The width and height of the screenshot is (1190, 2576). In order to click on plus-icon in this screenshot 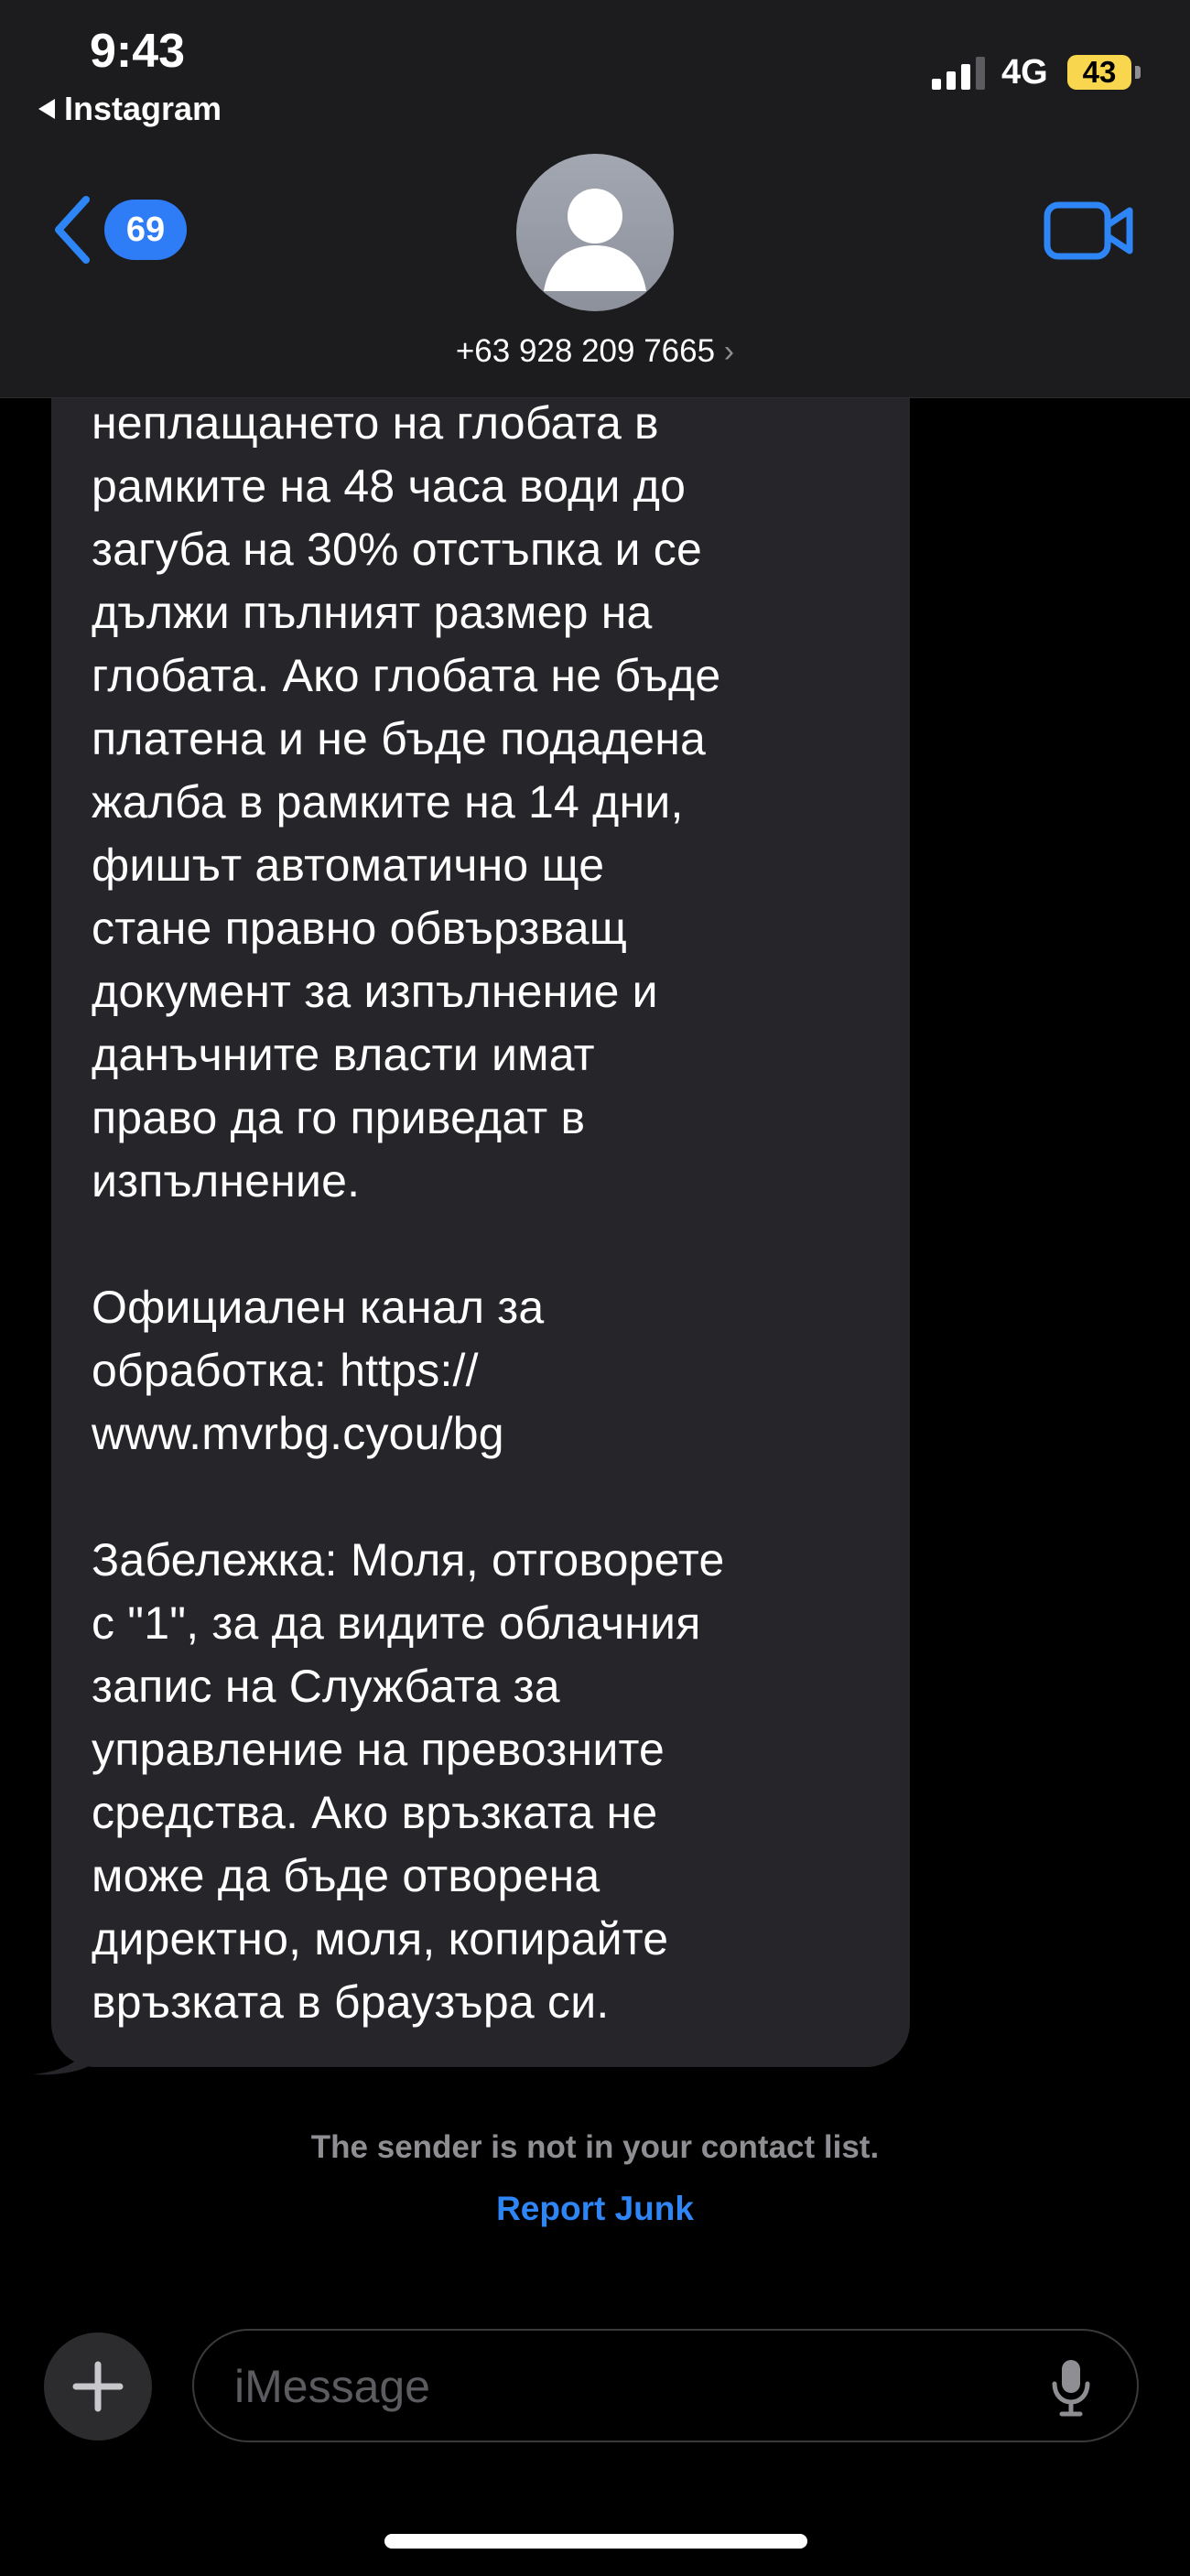, I will do `click(98, 2386)`.